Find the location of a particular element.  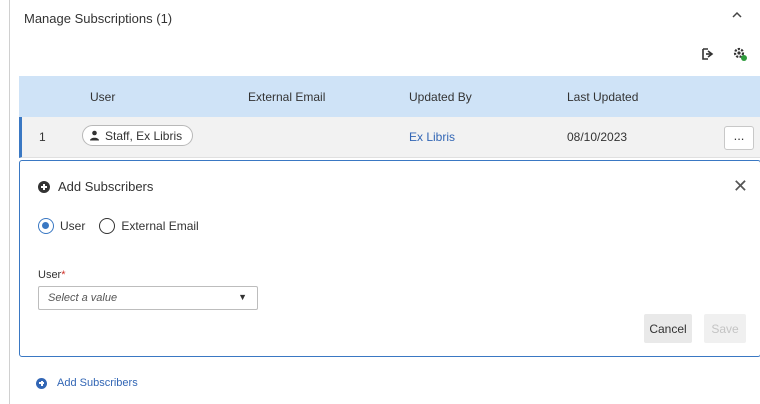

add-subscribers-link: Add Subscribers is located at coordinates (87, 383).